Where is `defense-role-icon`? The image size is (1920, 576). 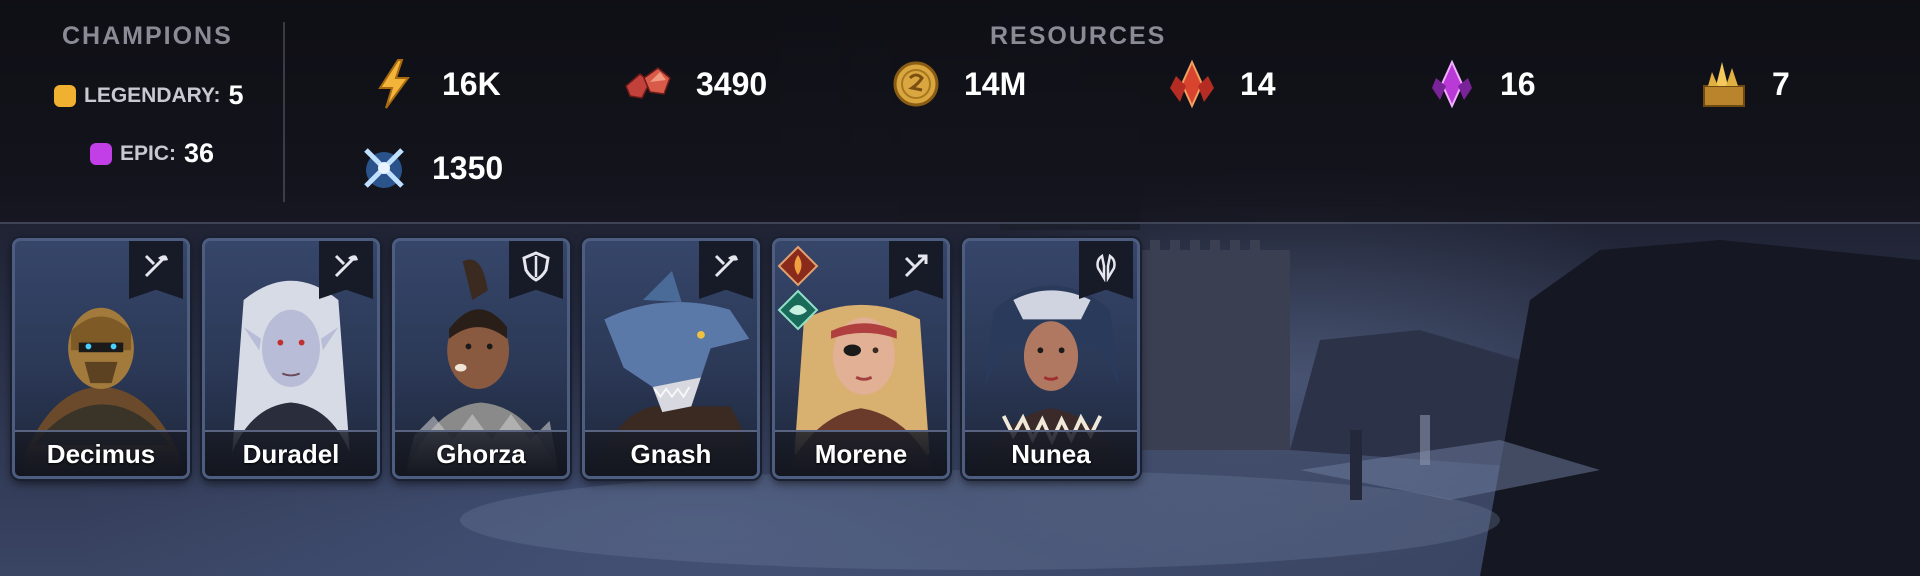
defense-role-icon is located at coordinates (536, 266).